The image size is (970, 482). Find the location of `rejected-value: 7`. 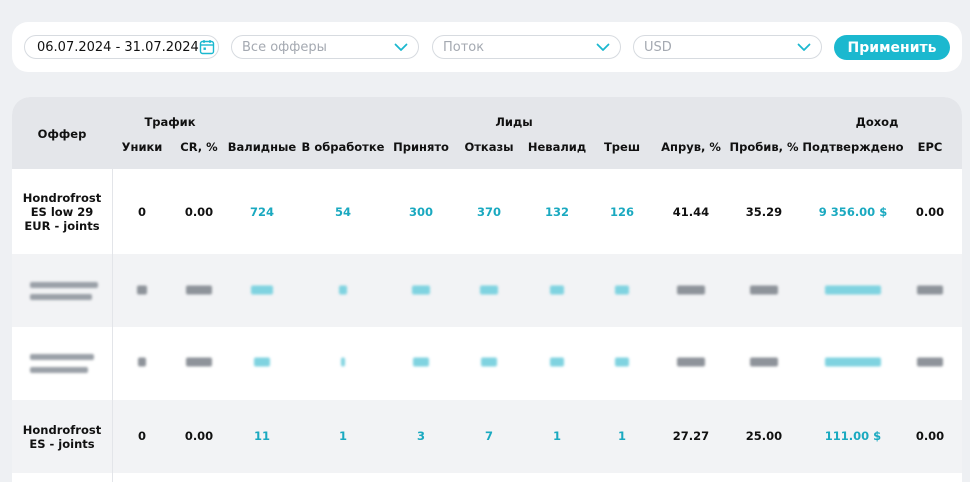

rejected-value: 7 is located at coordinates (489, 436).